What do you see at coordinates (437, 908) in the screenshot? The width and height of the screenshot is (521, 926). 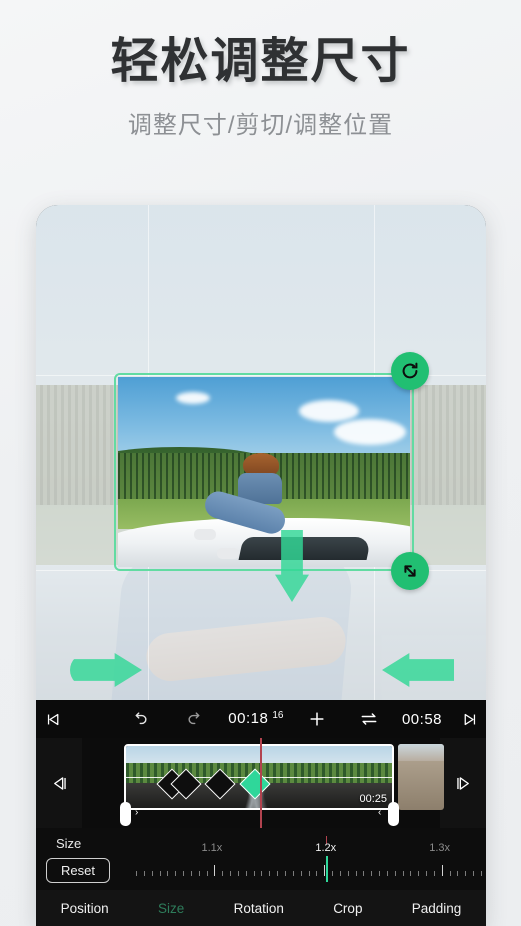 I see `tab-padding: Padding` at bounding box center [437, 908].